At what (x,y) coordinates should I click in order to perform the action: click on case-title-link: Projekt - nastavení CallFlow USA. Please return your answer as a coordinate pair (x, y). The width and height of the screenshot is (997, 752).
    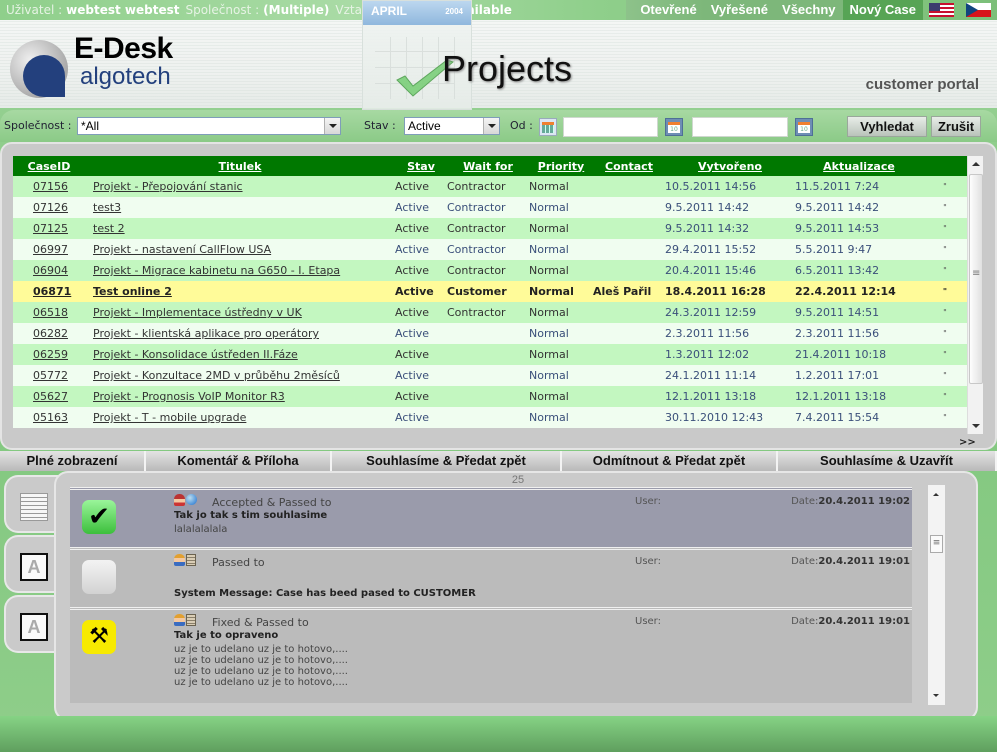
    Looking at the image, I should click on (240, 249).